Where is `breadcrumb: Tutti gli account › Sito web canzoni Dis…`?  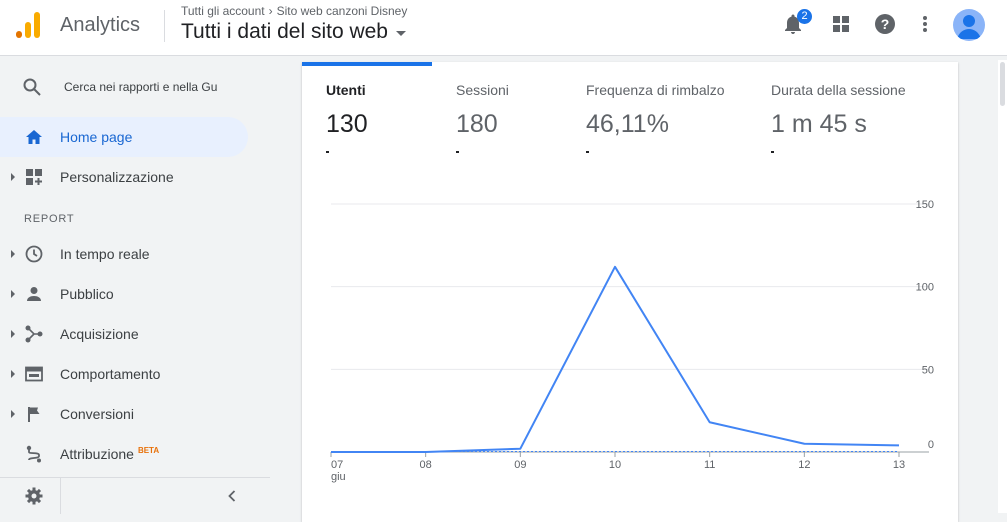 breadcrumb: Tutti gli account › Sito web canzoni Dis… is located at coordinates (294, 11).